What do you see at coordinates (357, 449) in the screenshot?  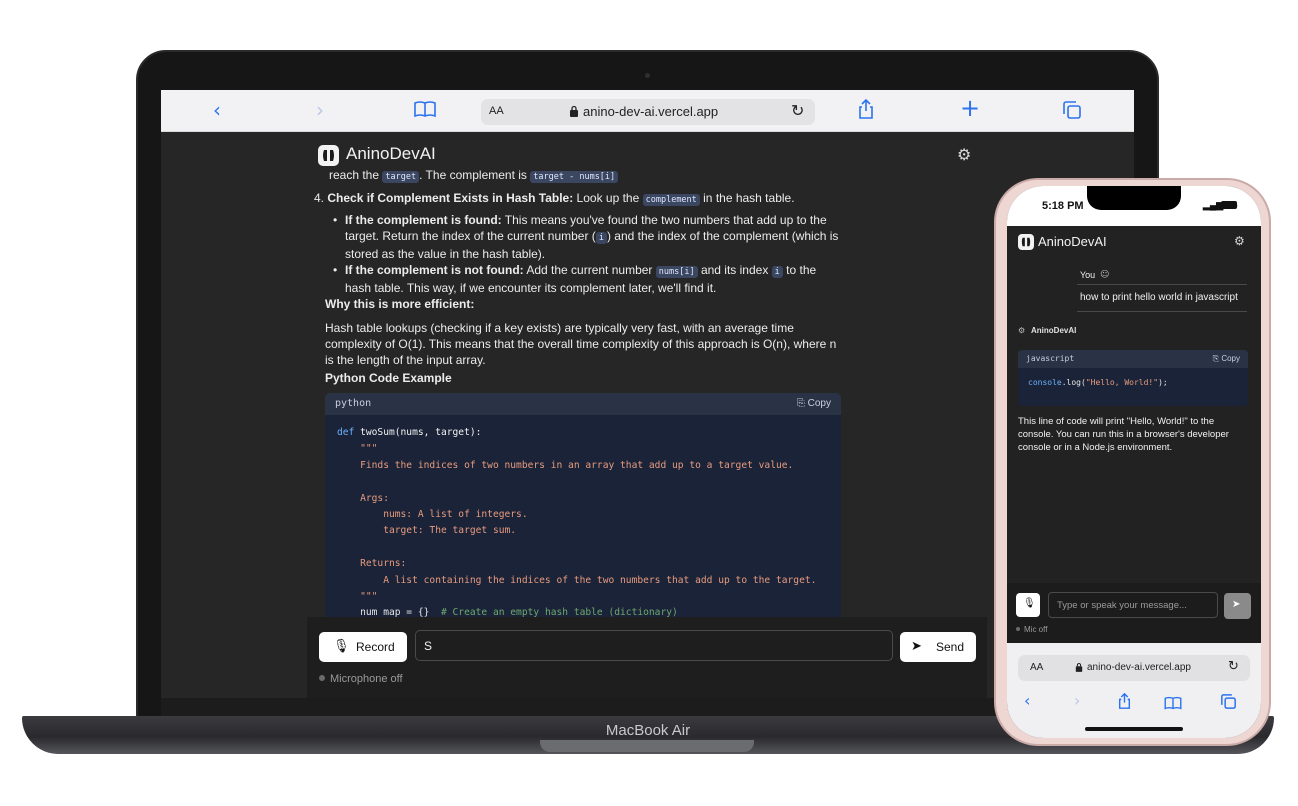 I see `code-token: """` at bounding box center [357, 449].